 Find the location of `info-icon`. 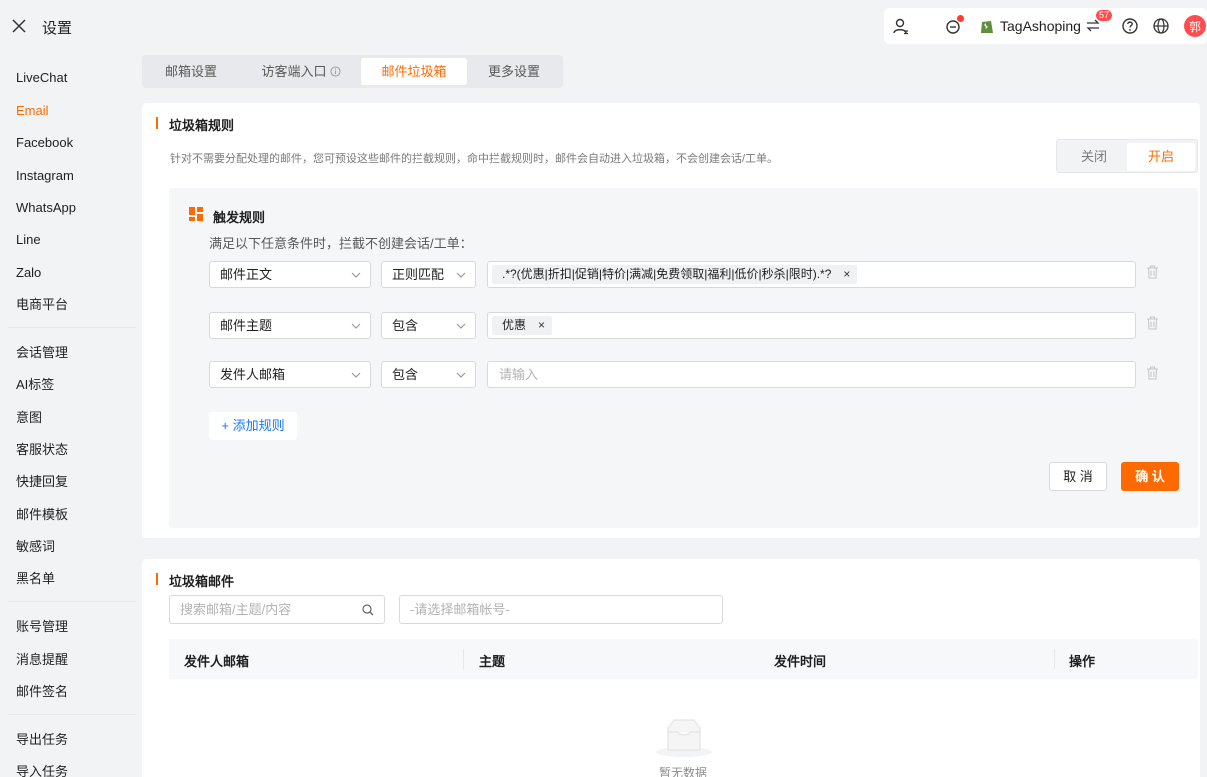

info-icon is located at coordinates (335, 71).